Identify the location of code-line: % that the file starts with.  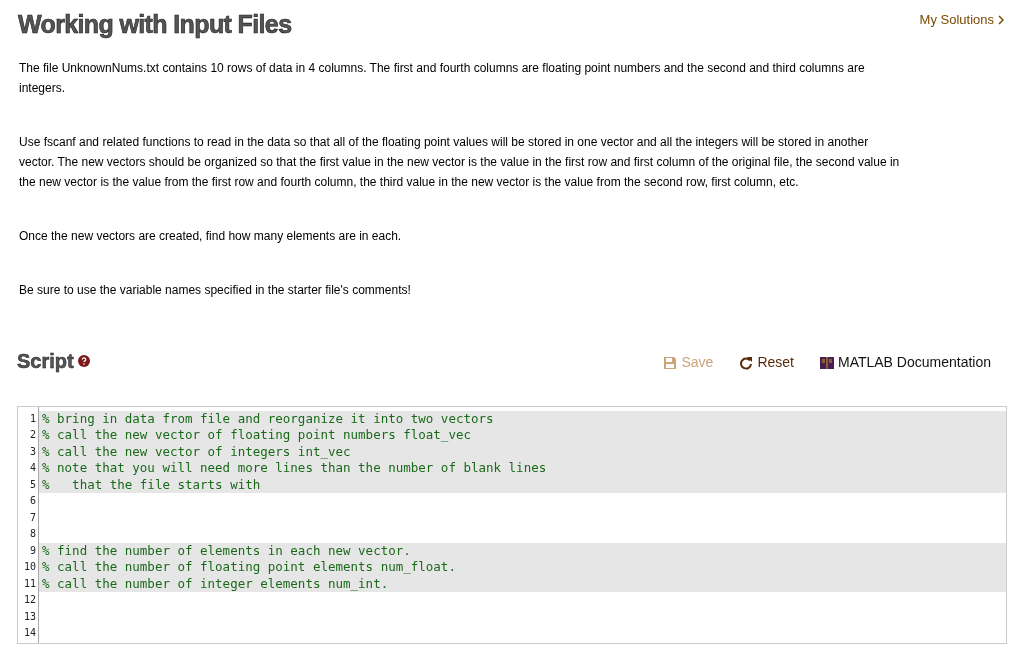
(151, 484).